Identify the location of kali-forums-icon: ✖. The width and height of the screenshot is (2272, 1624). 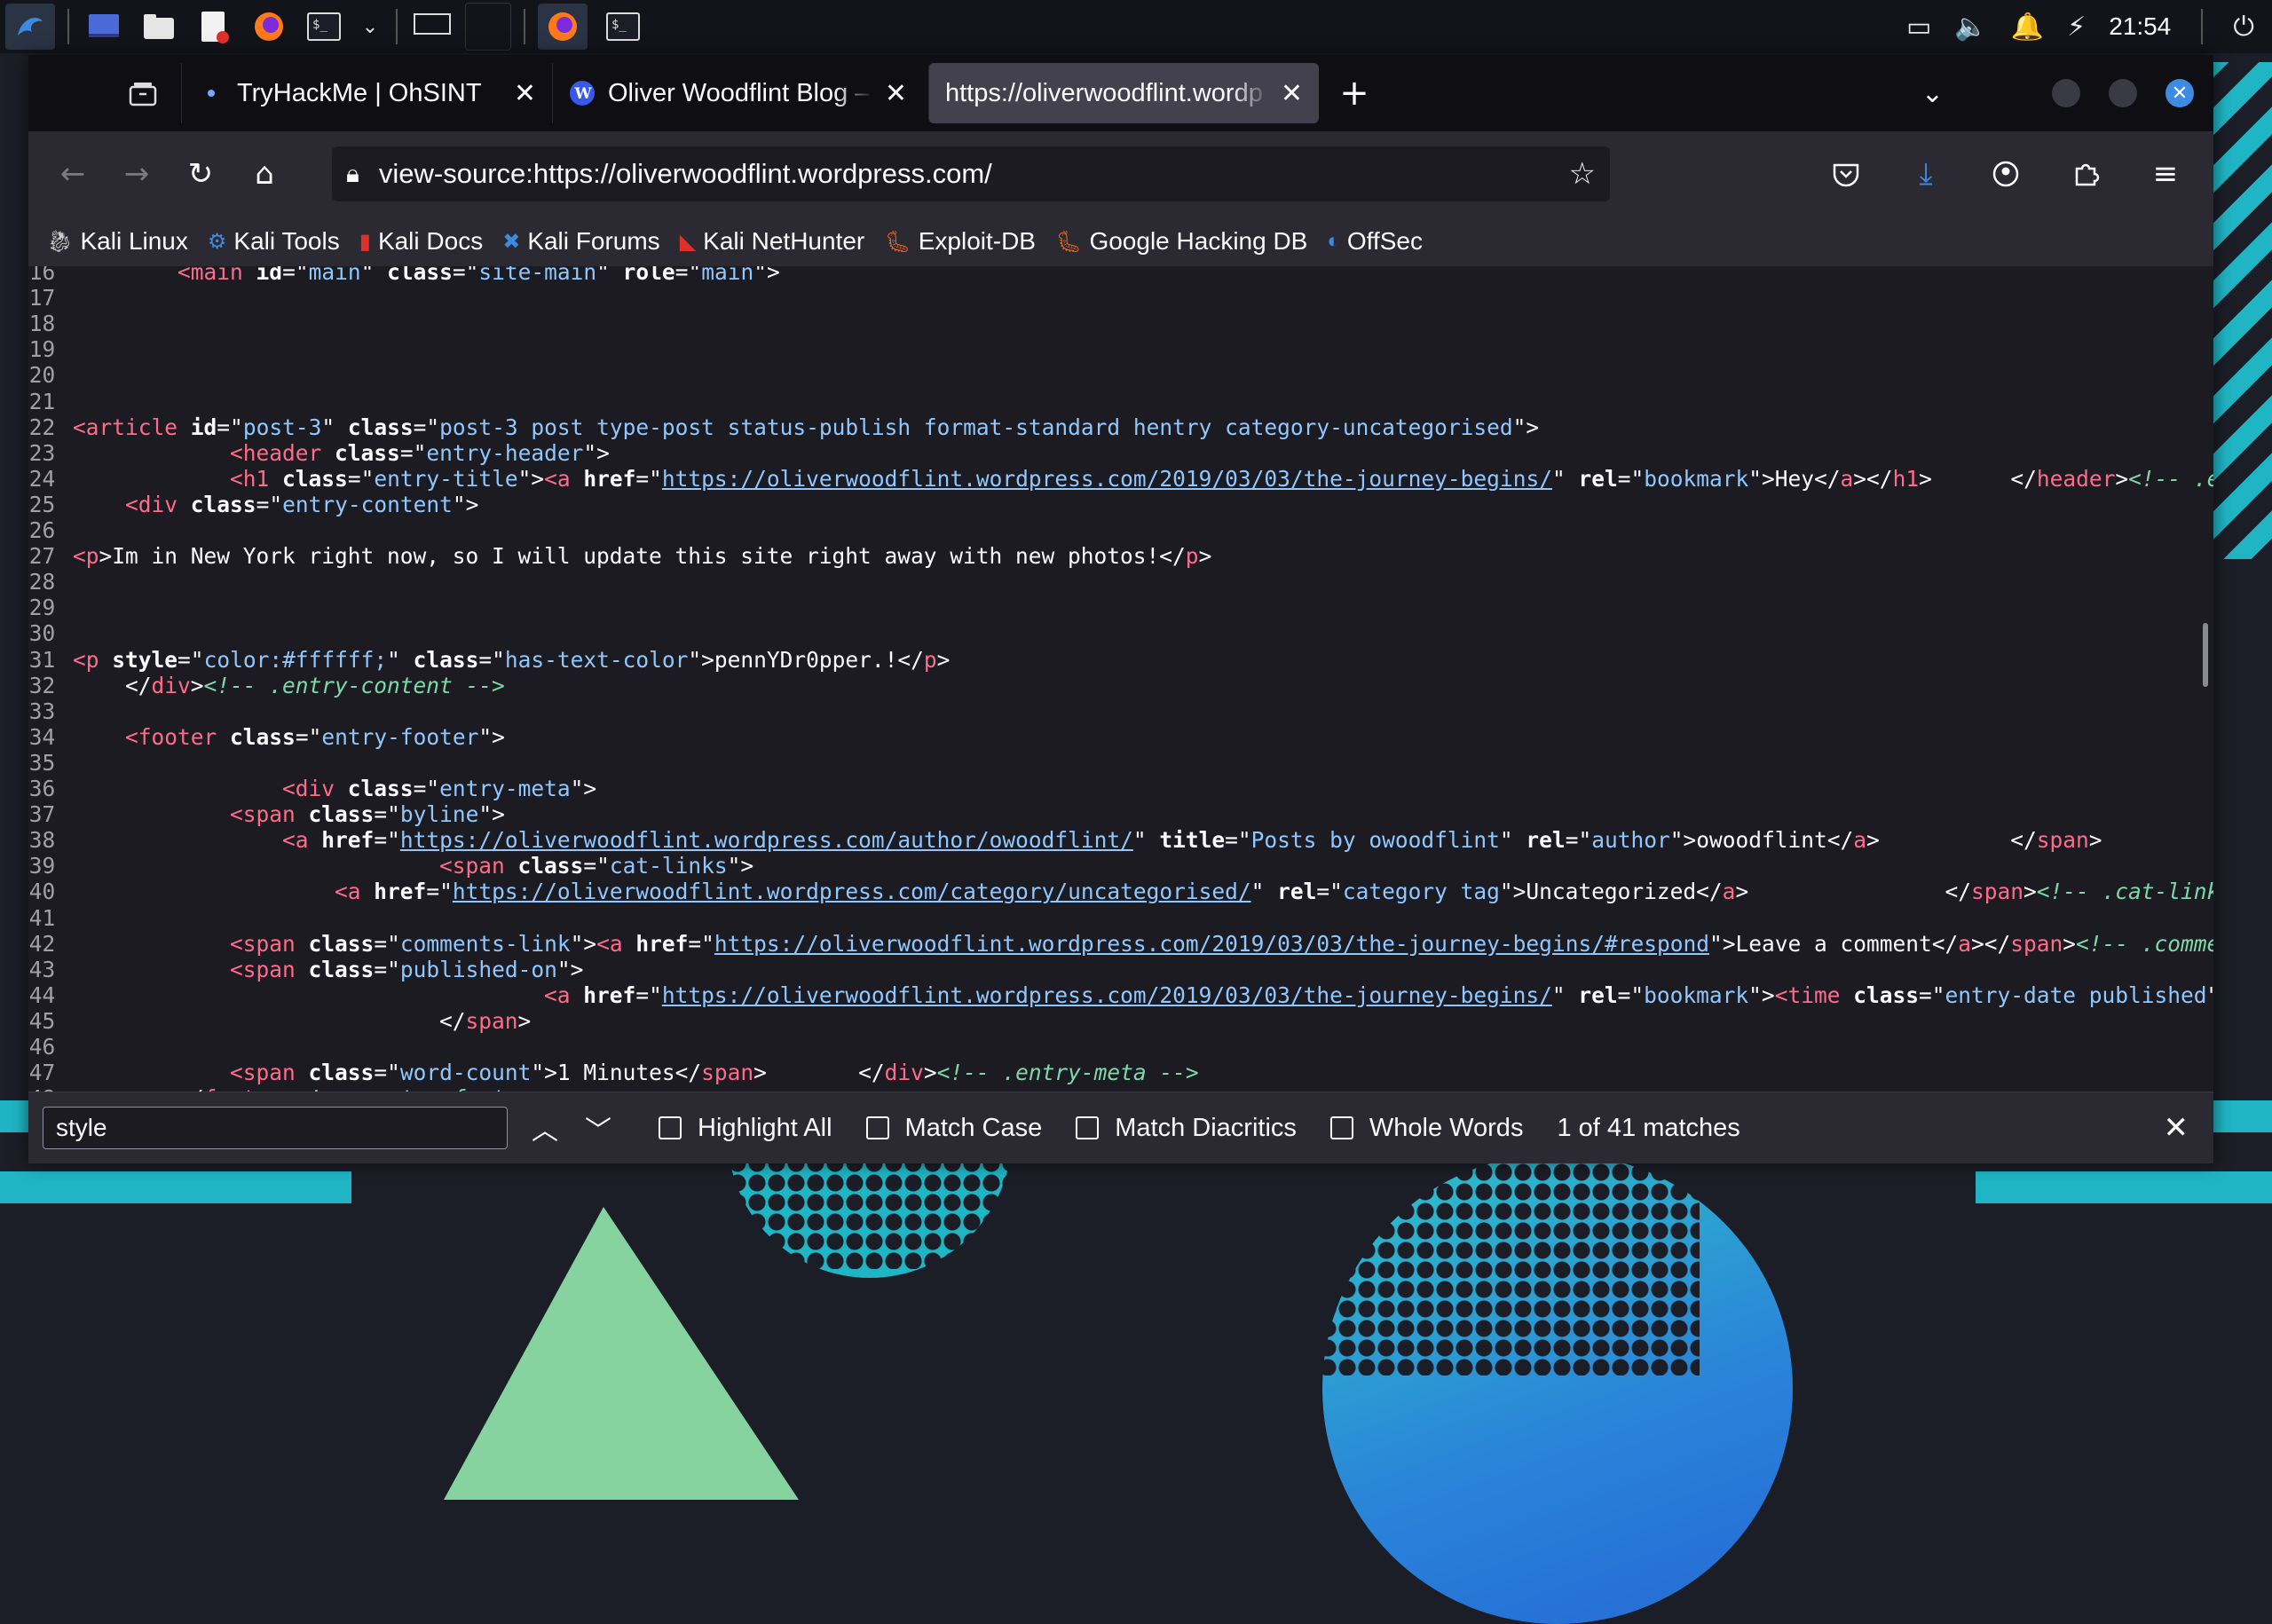
(511, 241).